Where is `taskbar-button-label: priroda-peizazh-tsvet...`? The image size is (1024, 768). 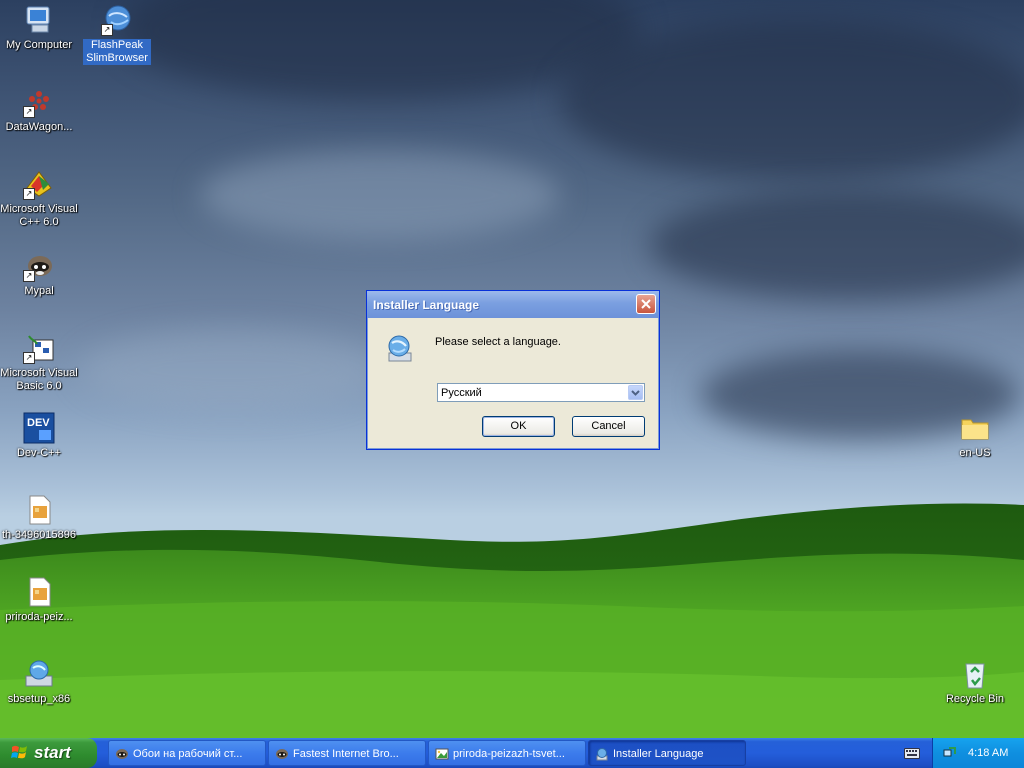
taskbar-button-label: priroda-peizazh-tsvet... is located at coordinates (509, 754).